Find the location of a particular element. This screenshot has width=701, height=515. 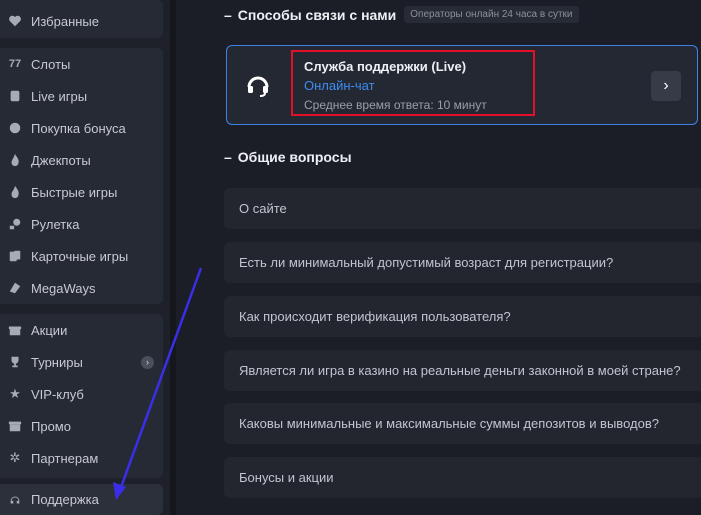

promo-icon is located at coordinates (15, 426).